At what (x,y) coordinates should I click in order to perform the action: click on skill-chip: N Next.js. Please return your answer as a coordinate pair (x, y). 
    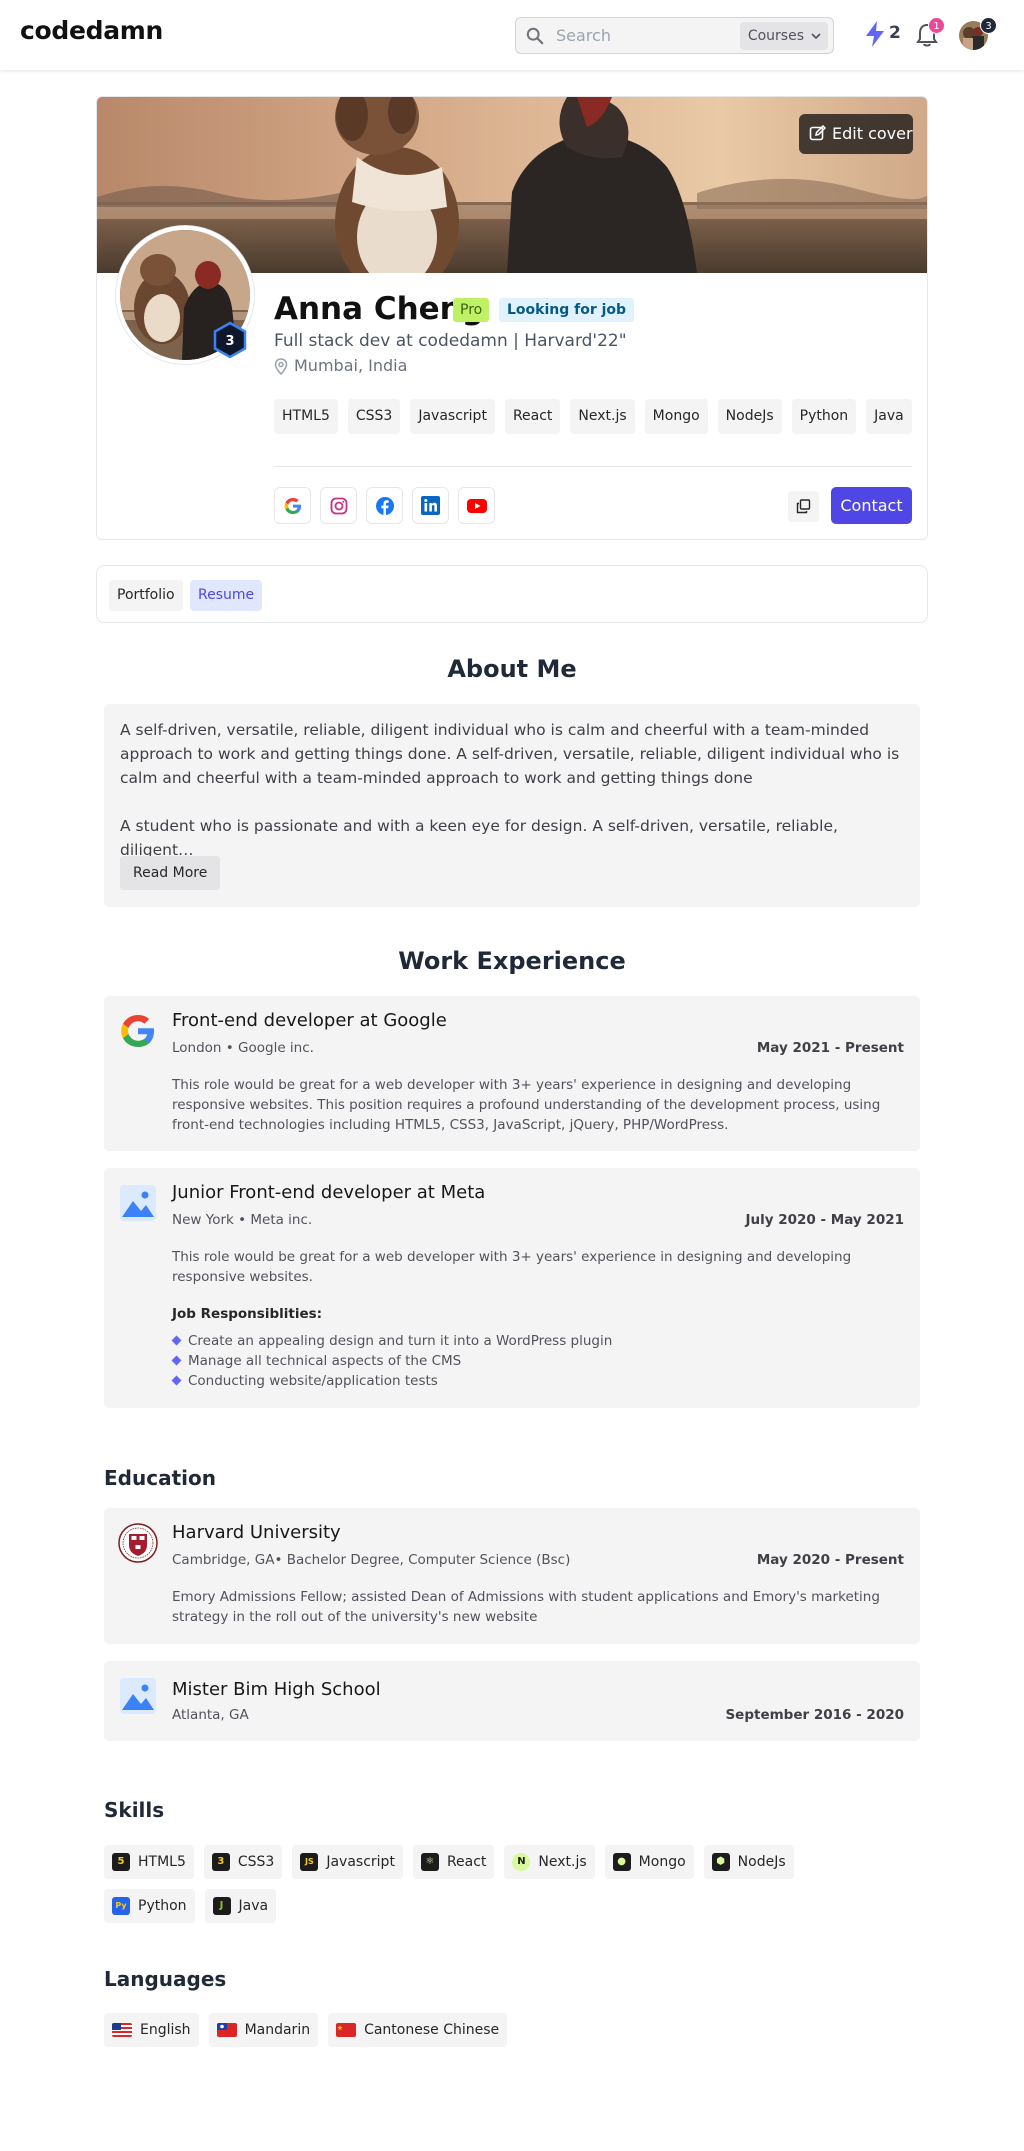
    Looking at the image, I should click on (549, 1862).